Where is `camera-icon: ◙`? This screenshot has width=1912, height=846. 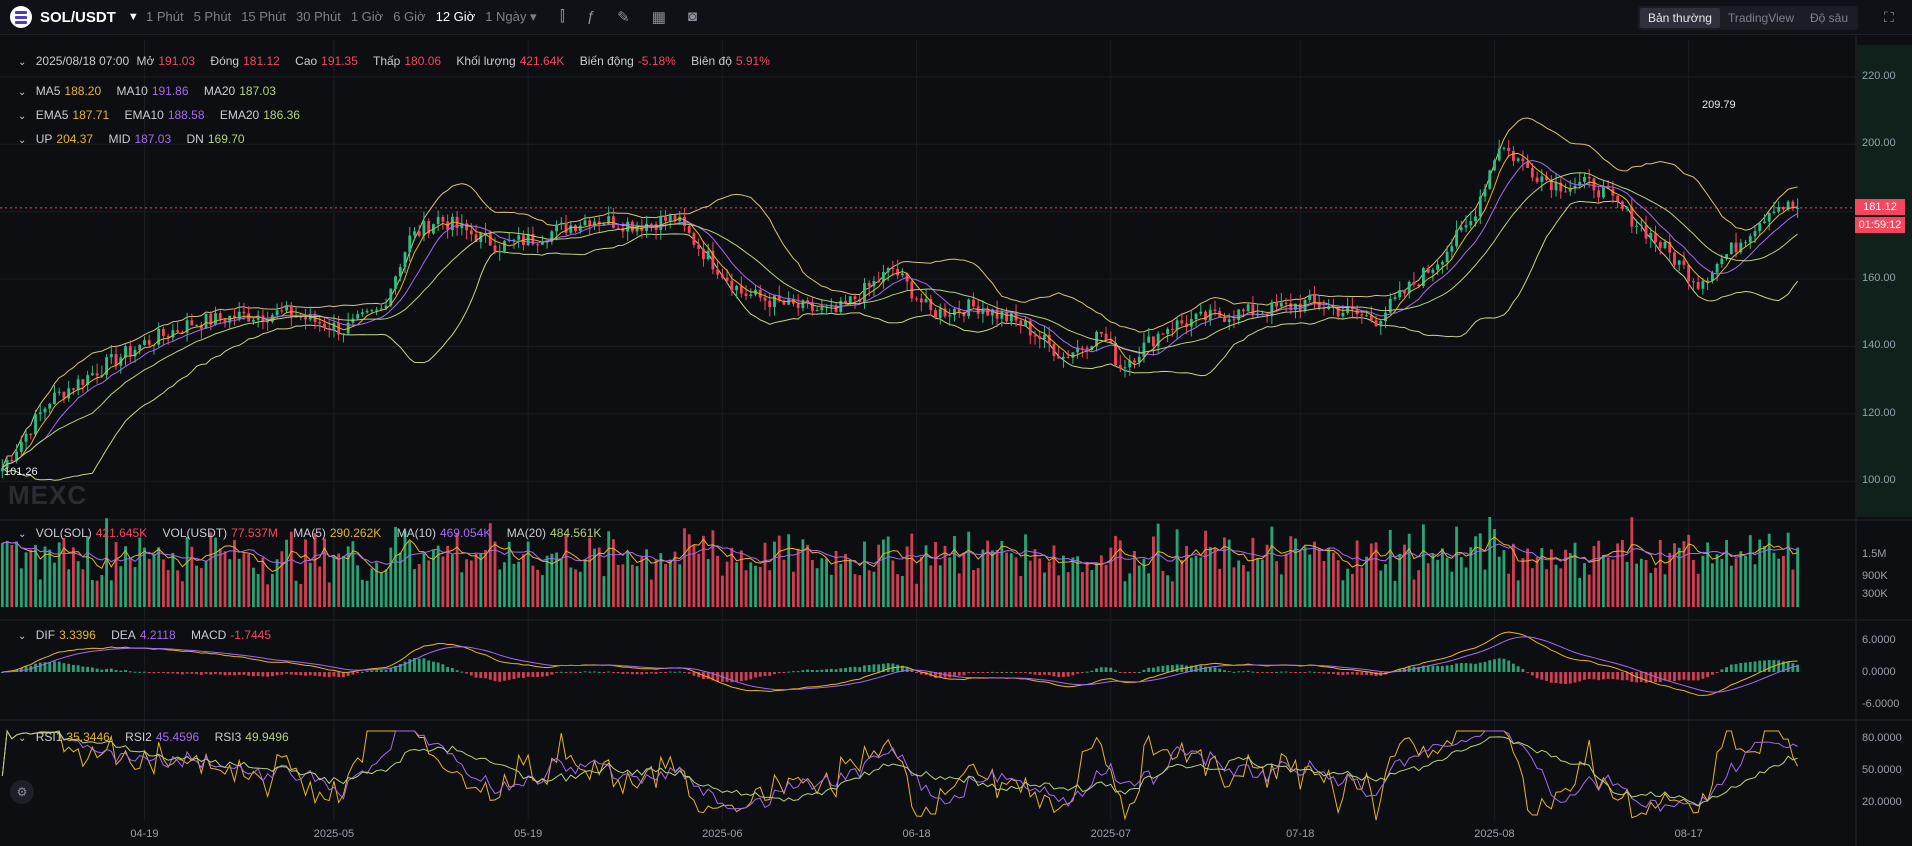 camera-icon: ◙ is located at coordinates (692, 17).